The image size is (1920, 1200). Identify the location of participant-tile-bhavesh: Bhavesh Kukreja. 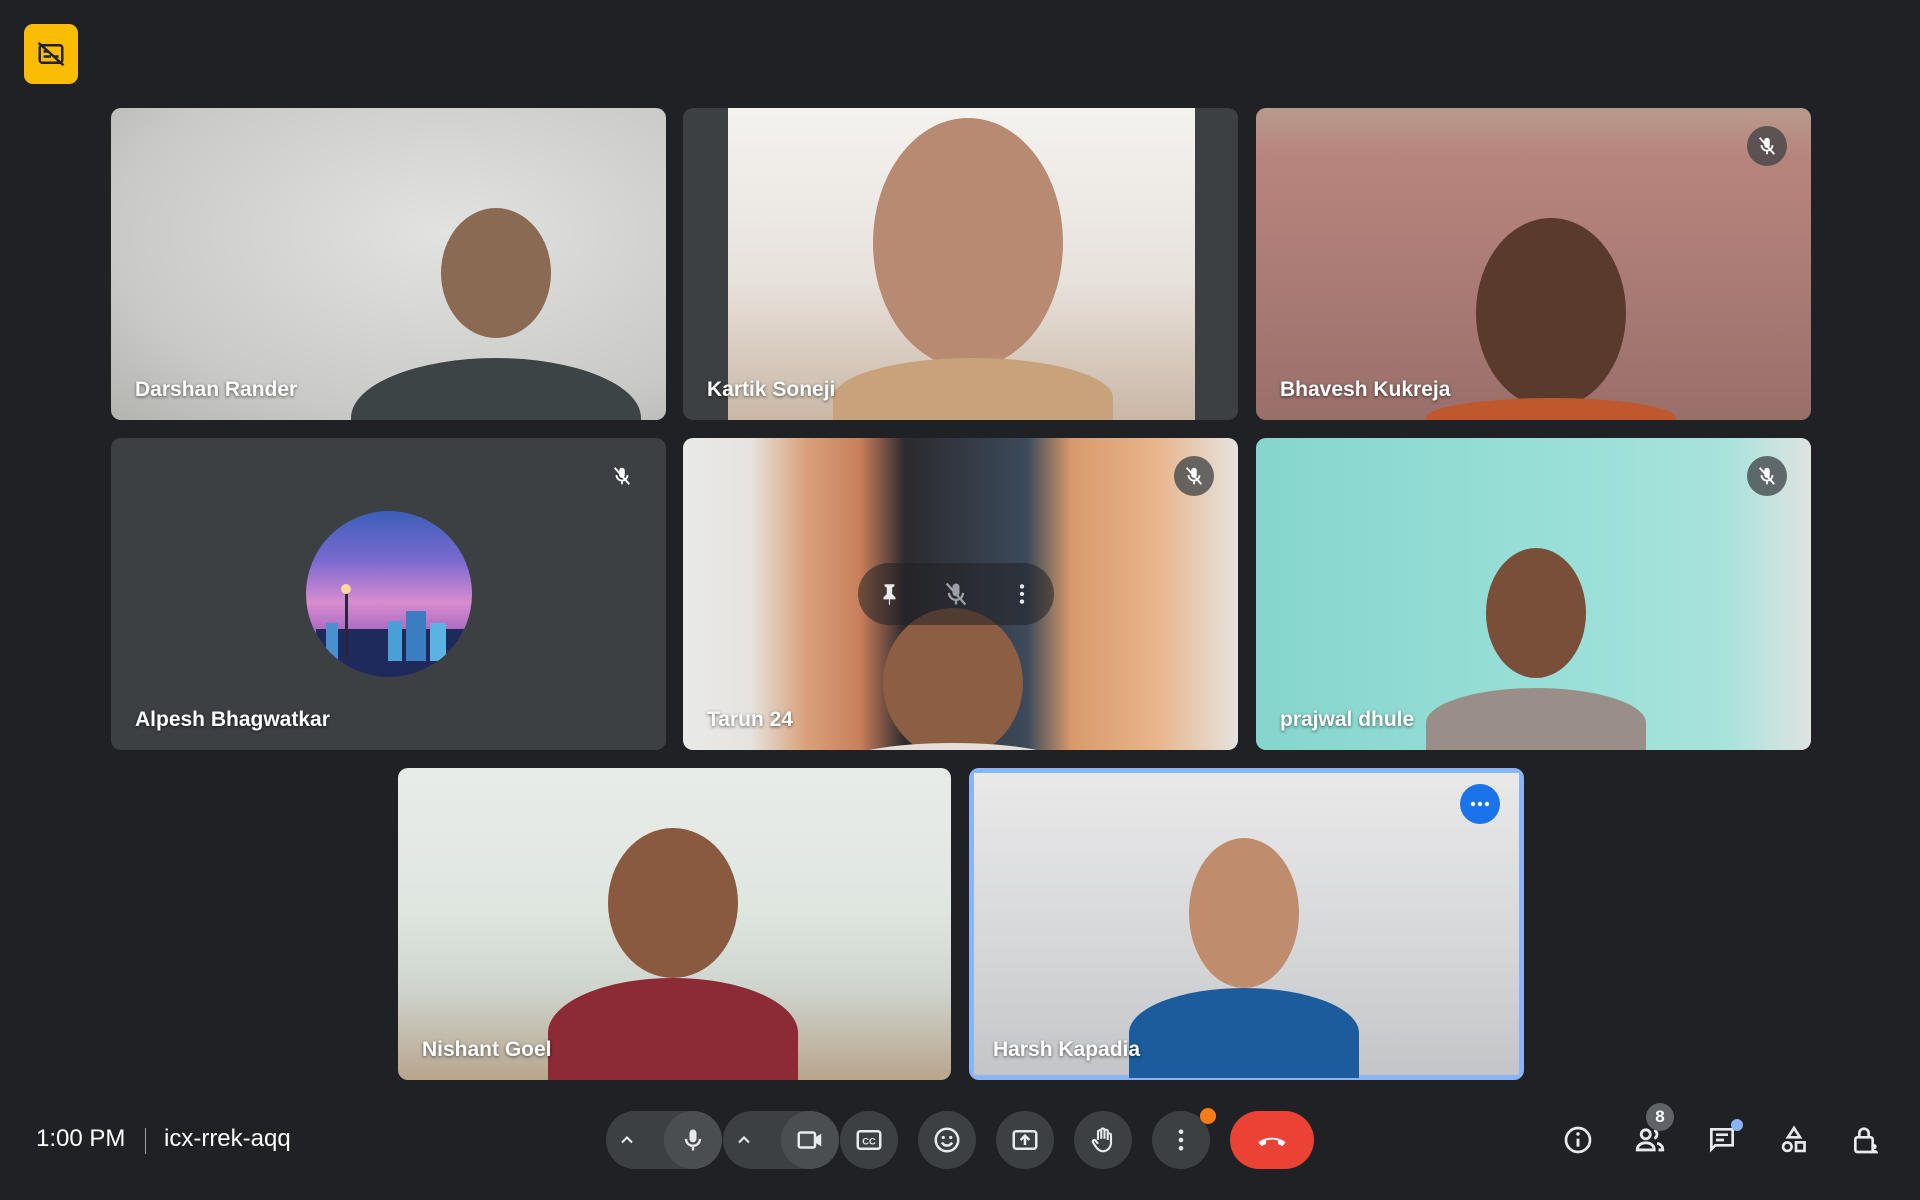
(1533, 264).